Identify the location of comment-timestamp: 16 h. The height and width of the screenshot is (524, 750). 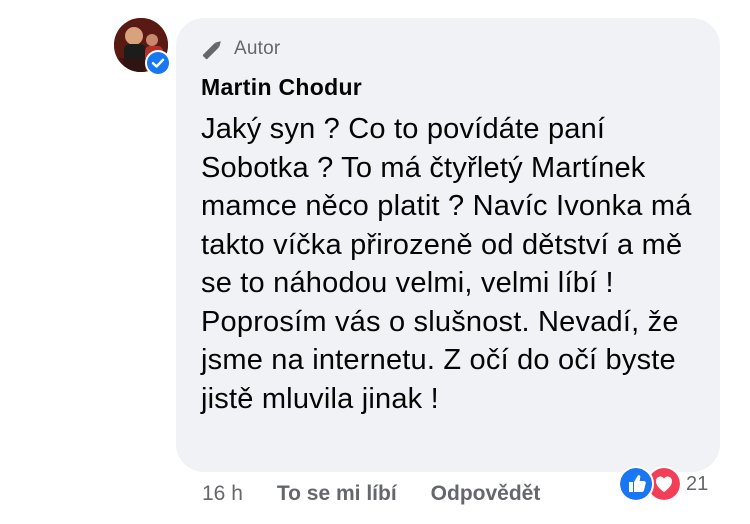
(222, 494).